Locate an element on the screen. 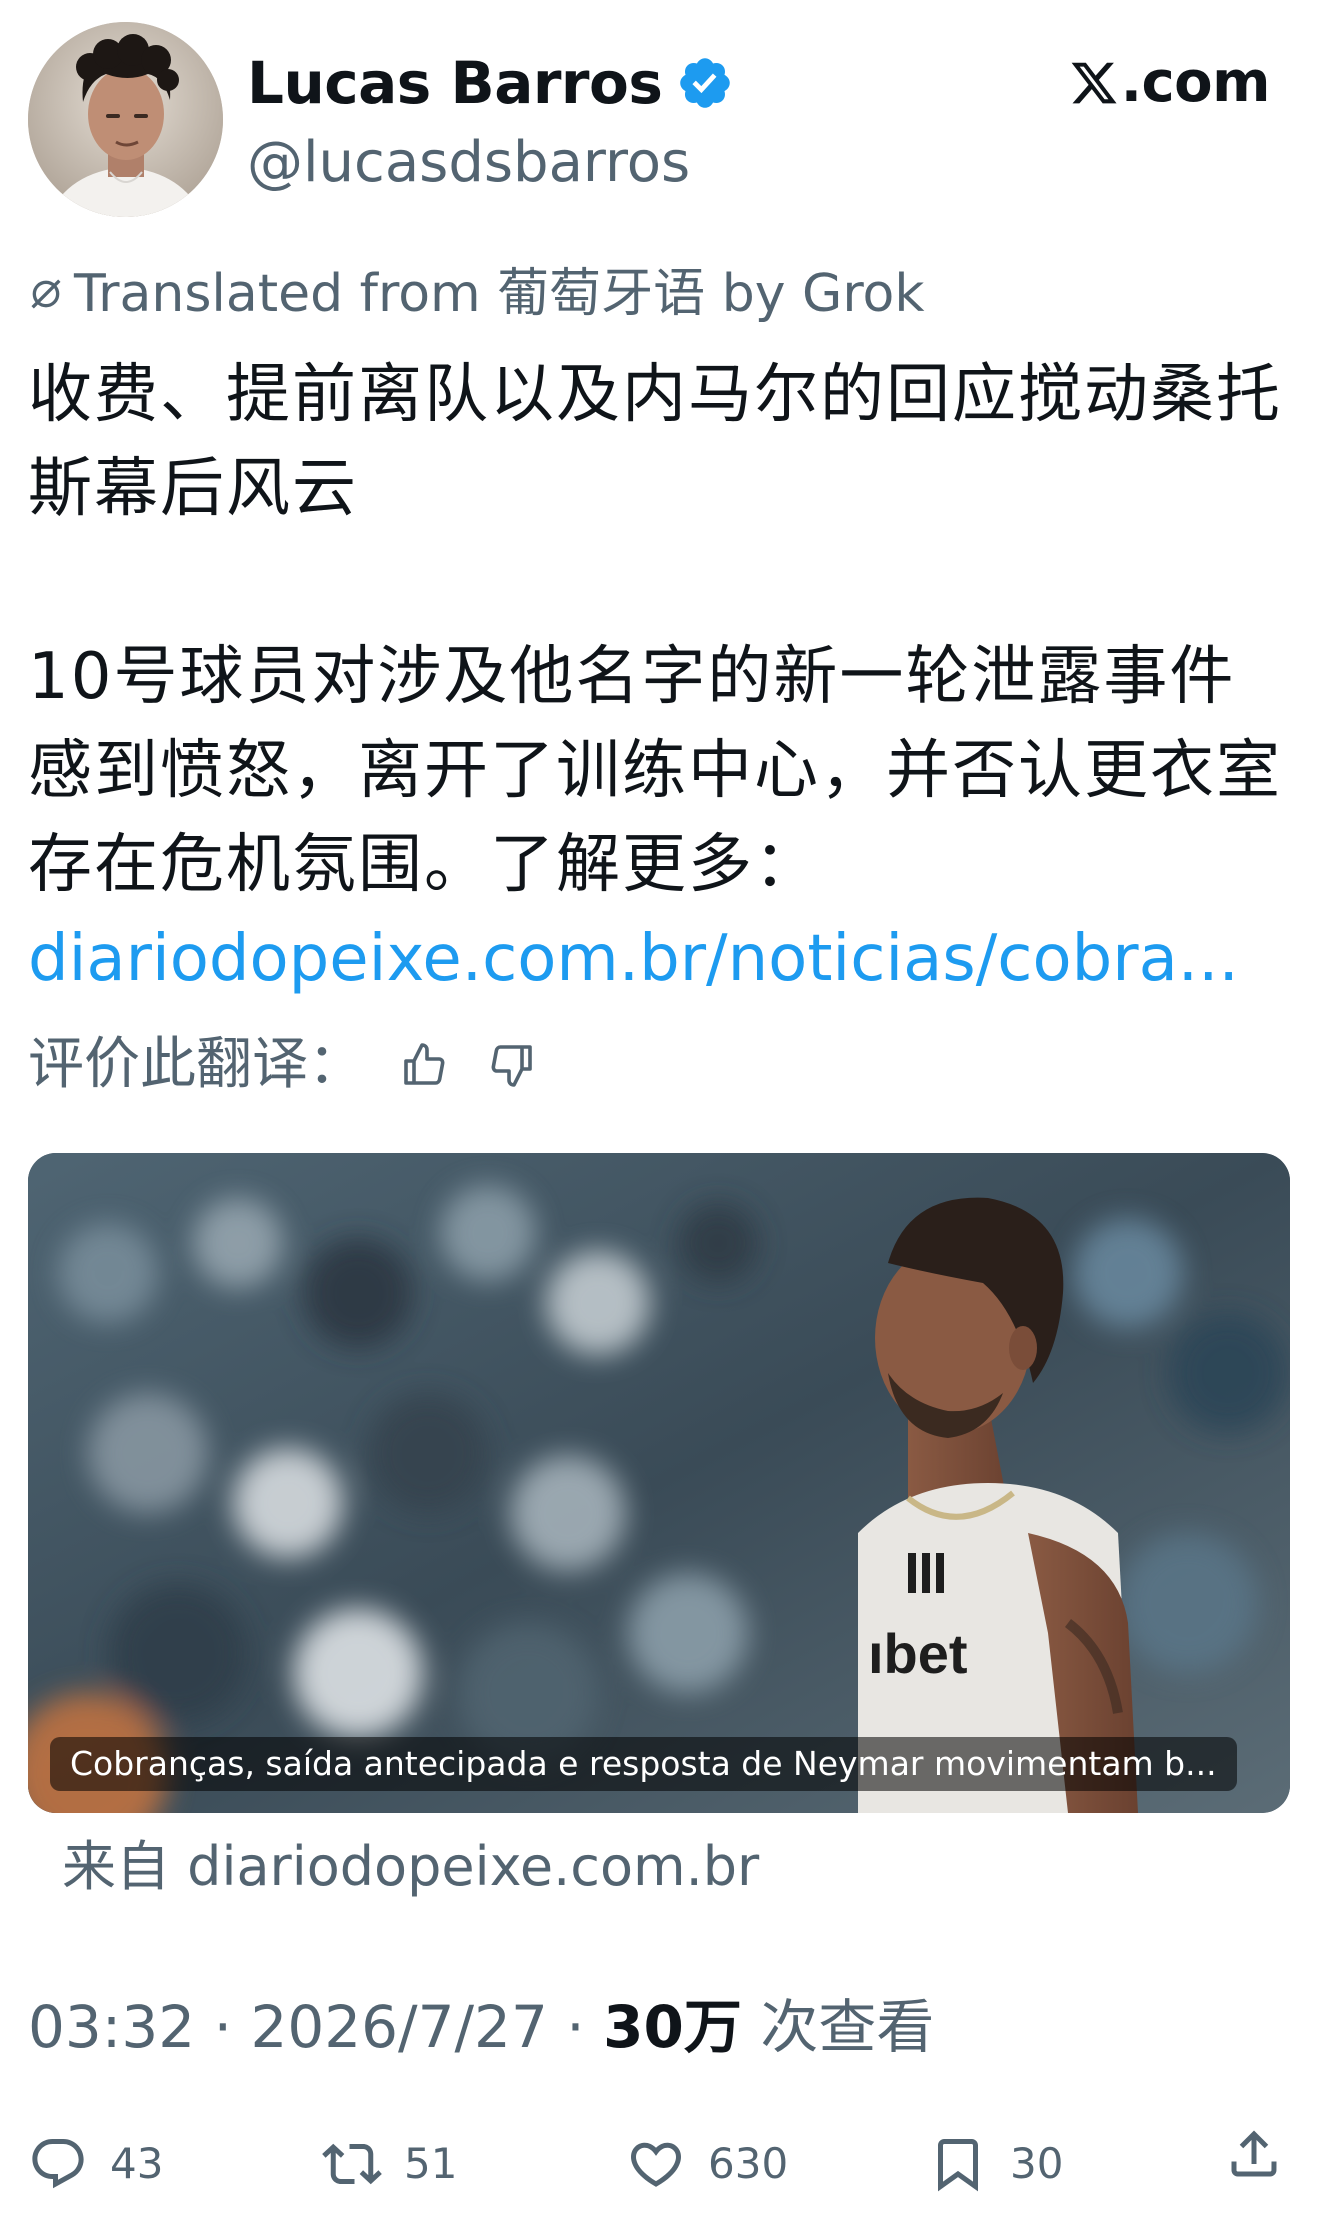  reply-button: 43 is located at coordinates (95, 2164).